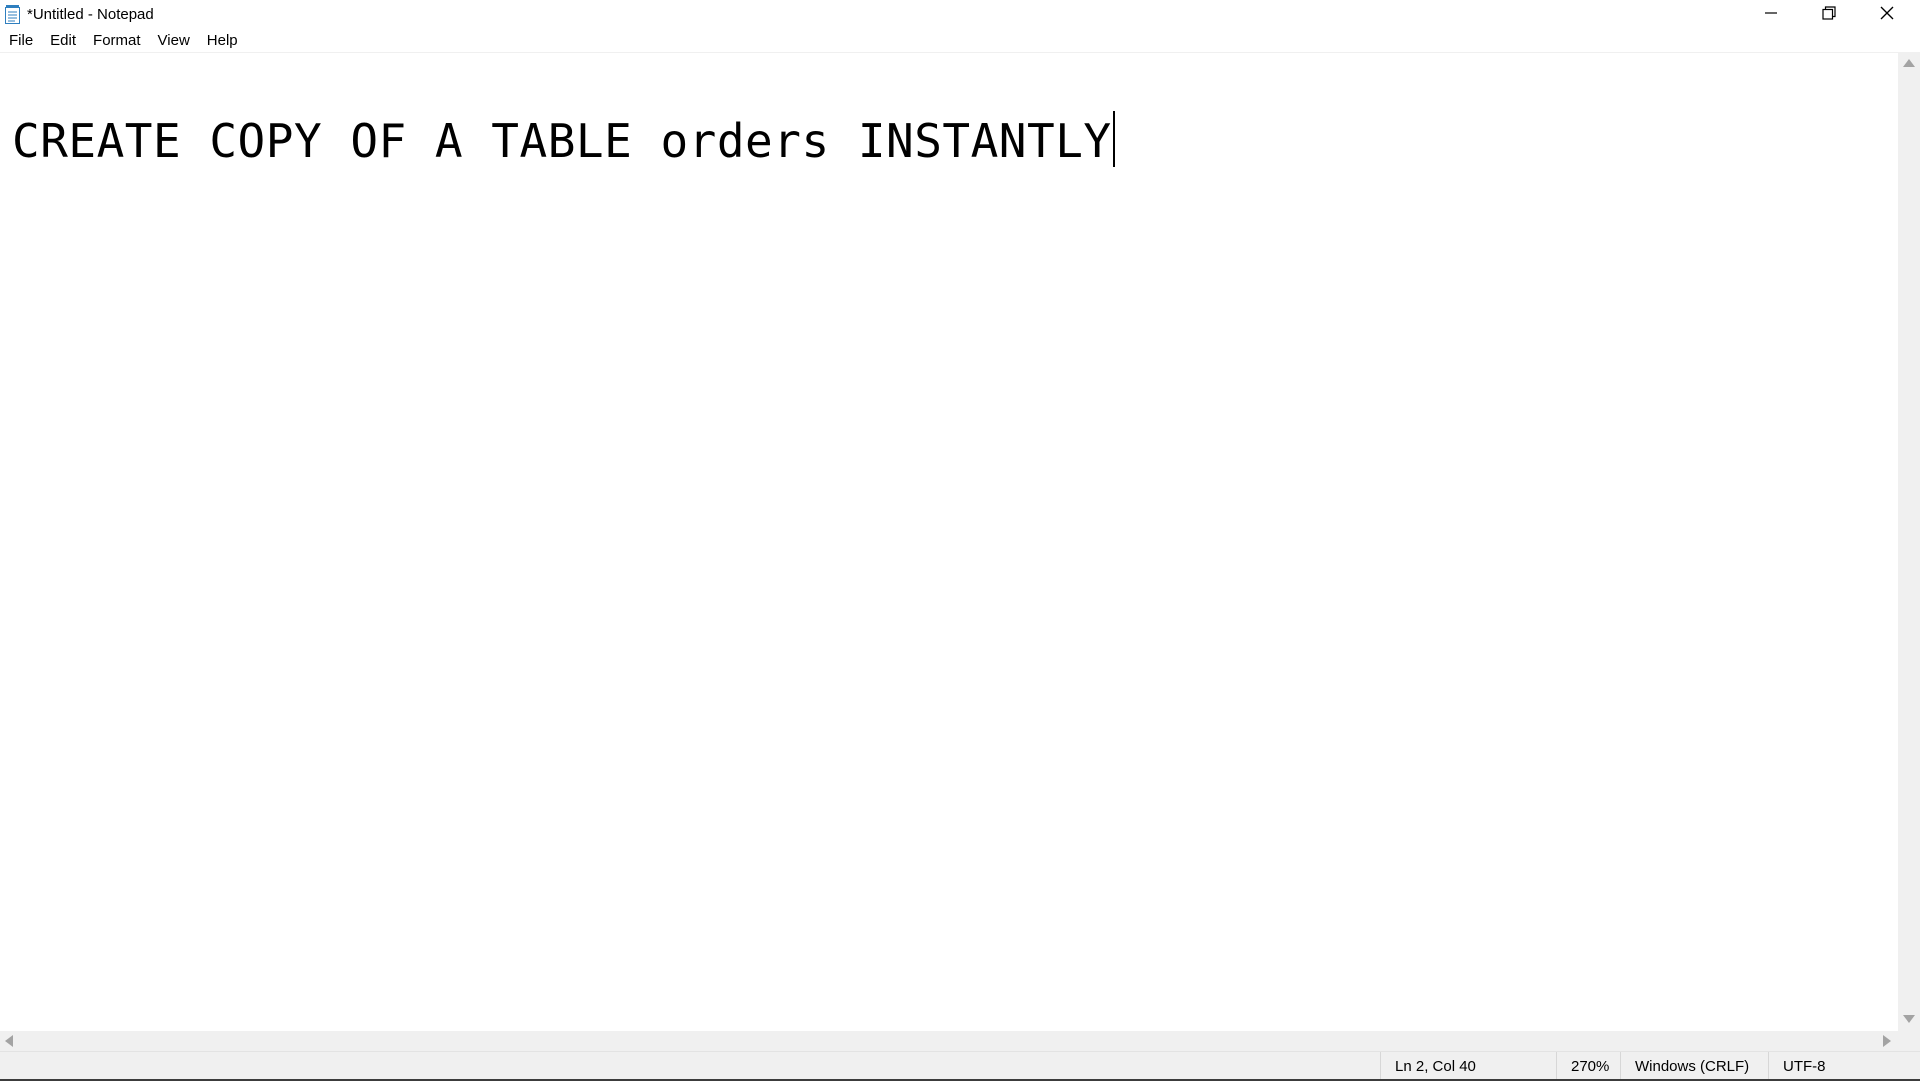 The width and height of the screenshot is (1920, 1081). What do you see at coordinates (1909, 542) in the screenshot?
I see `vertical-scrollbar` at bounding box center [1909, 542].